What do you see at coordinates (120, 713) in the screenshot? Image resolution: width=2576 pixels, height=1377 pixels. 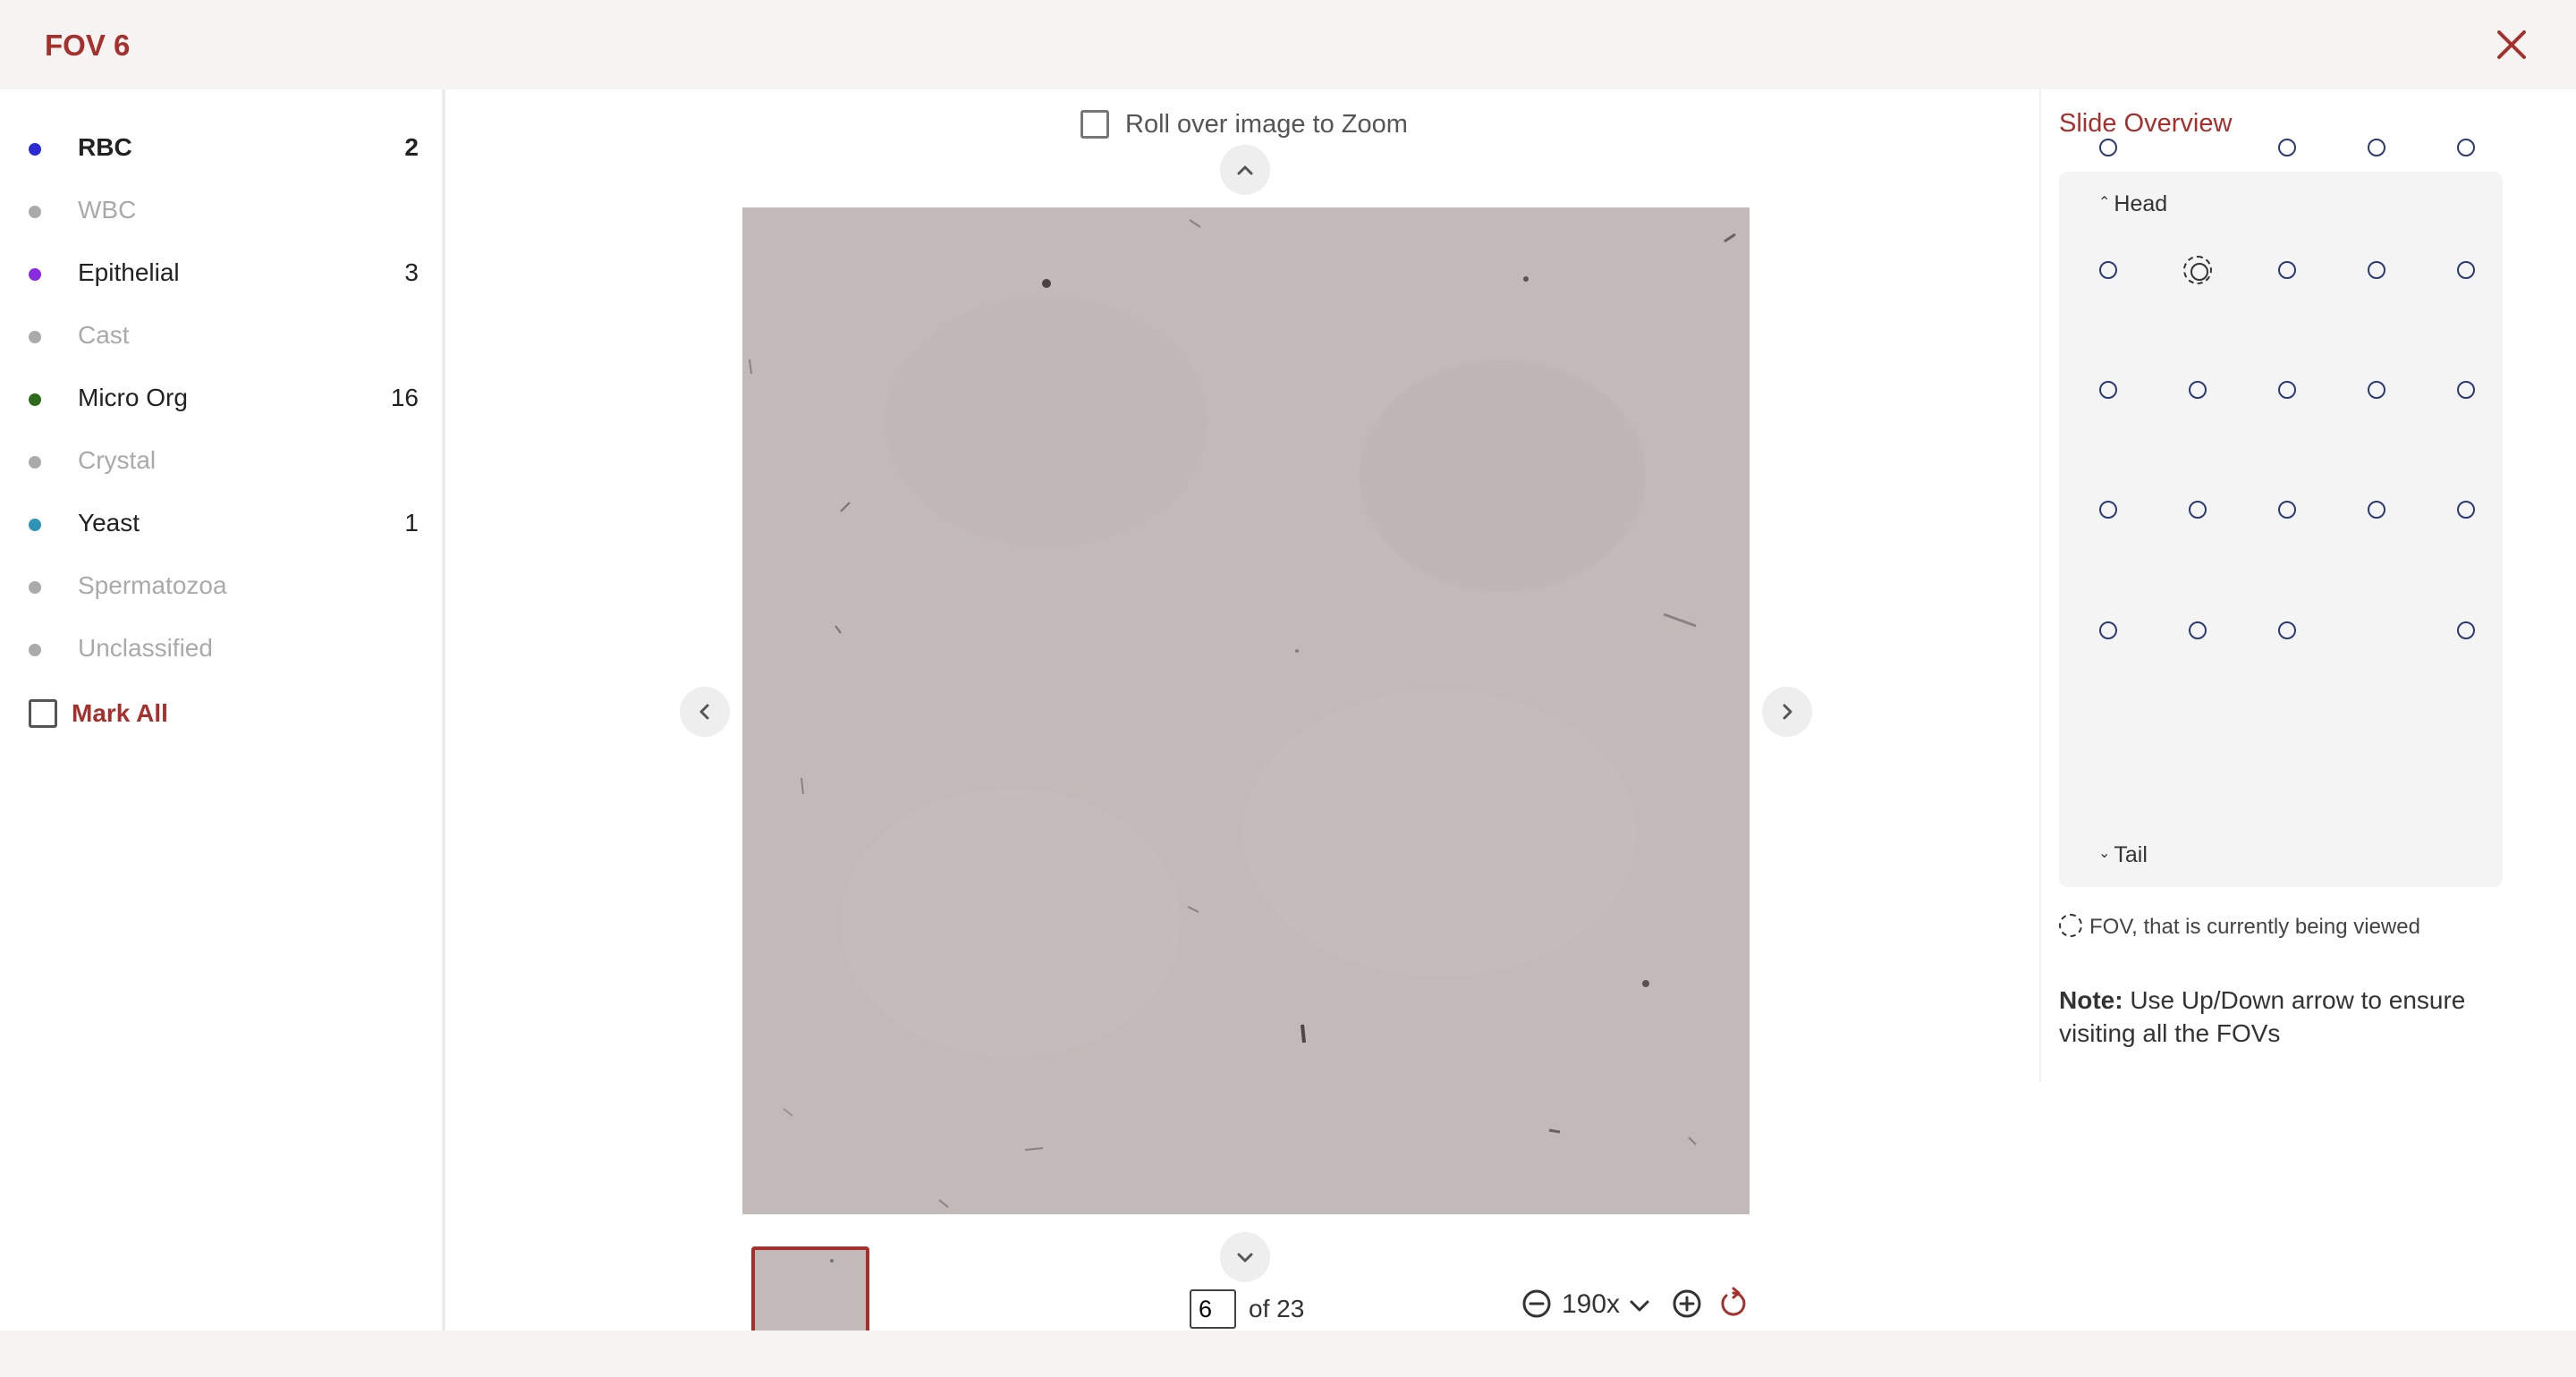 I see `mark-all-label: Mark All` at bounding box center [120, 713].